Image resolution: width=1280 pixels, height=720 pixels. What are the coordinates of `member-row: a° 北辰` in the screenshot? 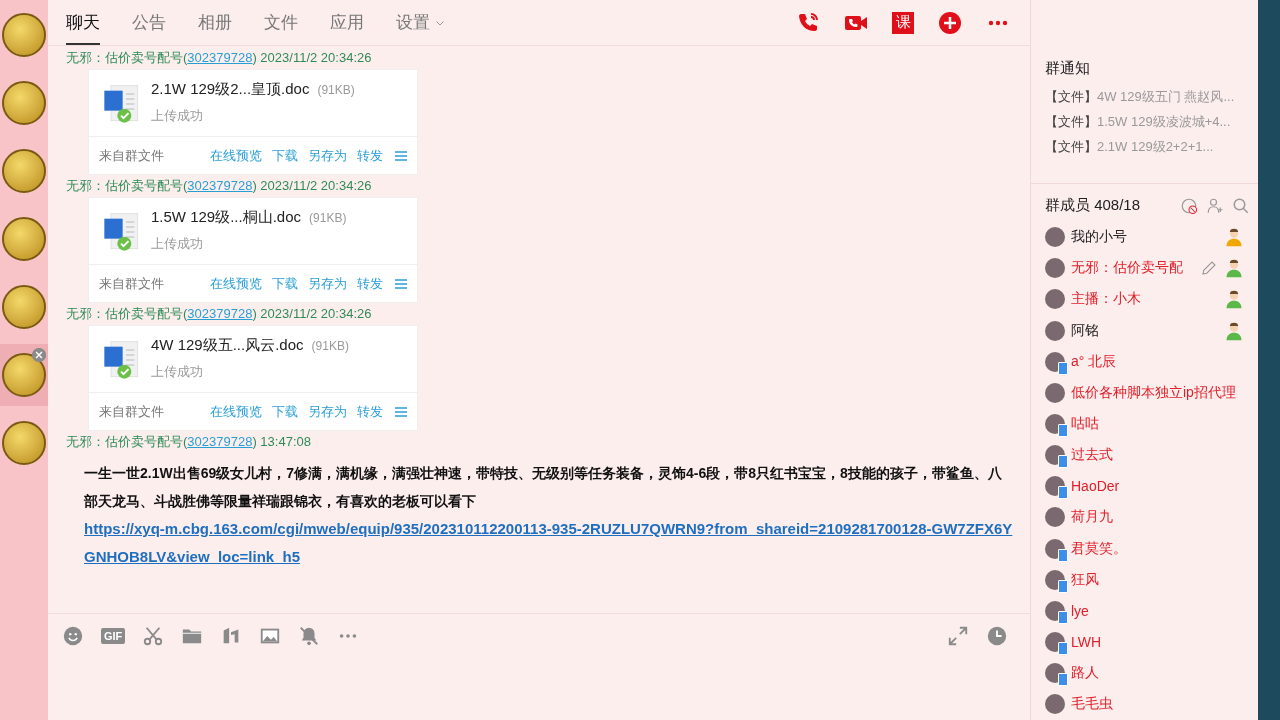 It's located at (1144, 362).